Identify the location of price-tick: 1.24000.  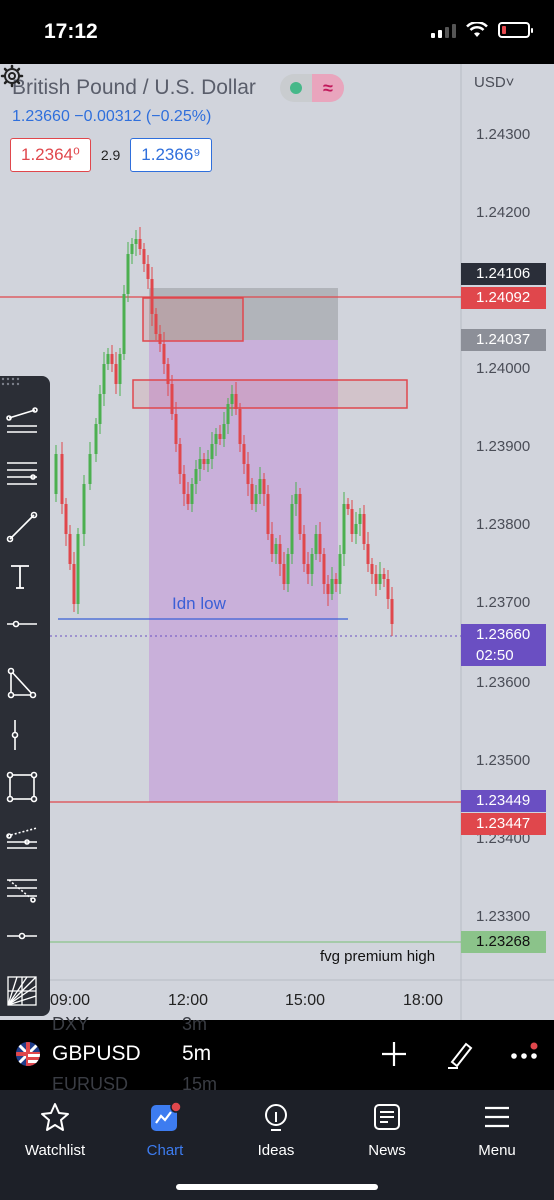
(503, 368).